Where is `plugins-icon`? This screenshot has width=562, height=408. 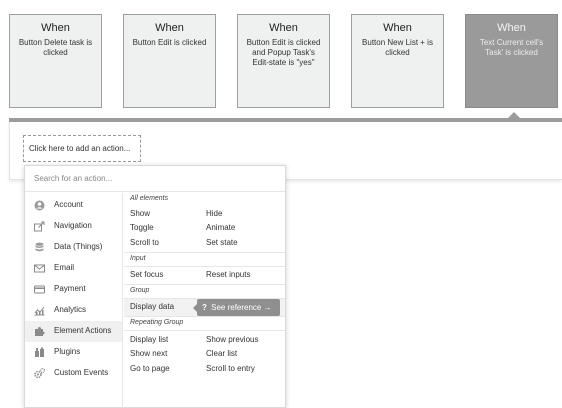
plugins-icon is located at coordinates (39, 352).